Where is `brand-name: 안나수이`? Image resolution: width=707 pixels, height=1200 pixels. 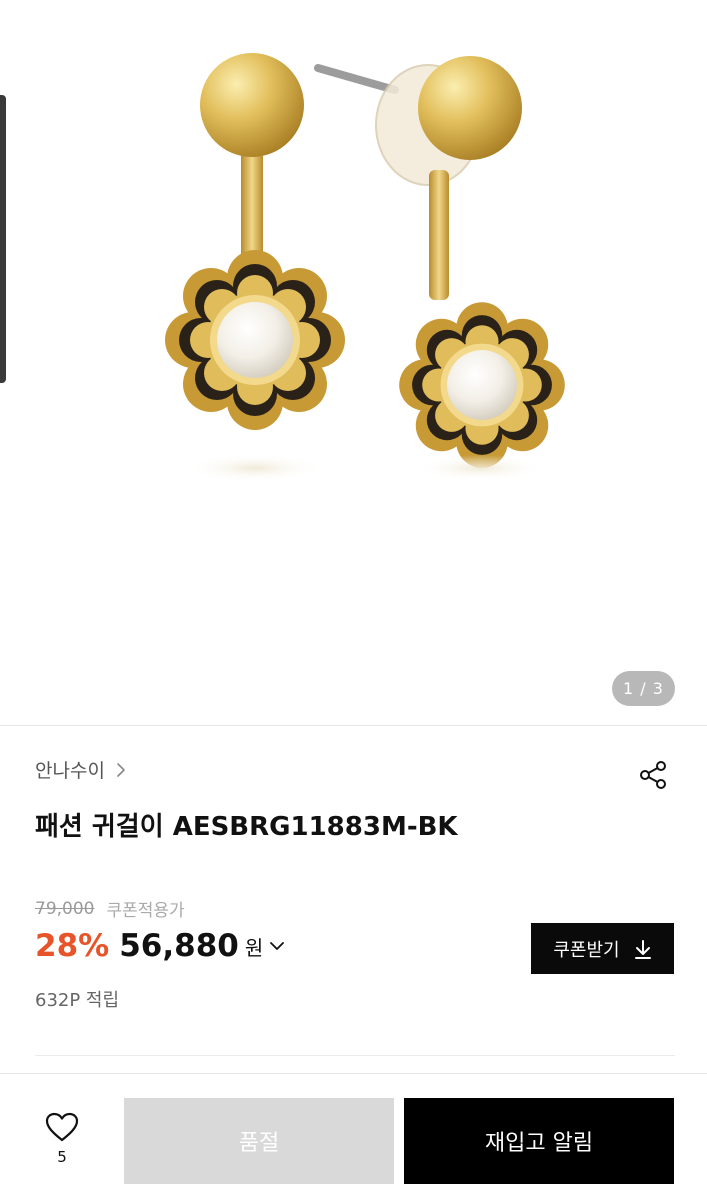 brand-name: 안나수이 is located at coordinates (70, 771).